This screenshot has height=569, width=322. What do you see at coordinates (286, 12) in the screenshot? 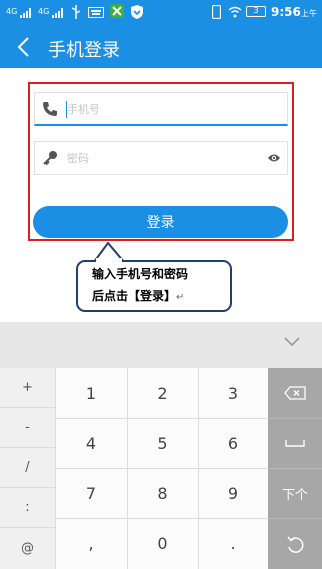
I see `status-time: 9:56` at bounding box center [286, 12].